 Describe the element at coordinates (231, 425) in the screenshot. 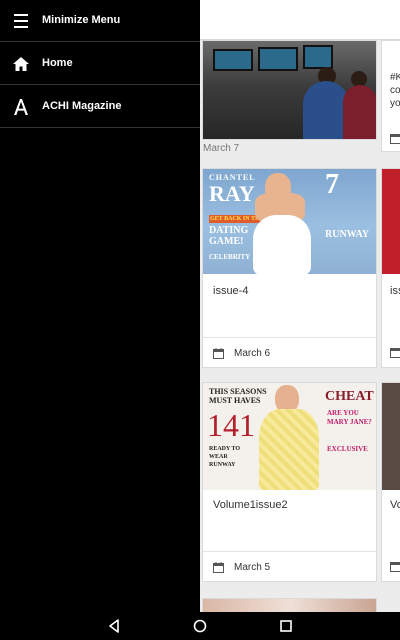

I see `cover-text: 141` at that location.